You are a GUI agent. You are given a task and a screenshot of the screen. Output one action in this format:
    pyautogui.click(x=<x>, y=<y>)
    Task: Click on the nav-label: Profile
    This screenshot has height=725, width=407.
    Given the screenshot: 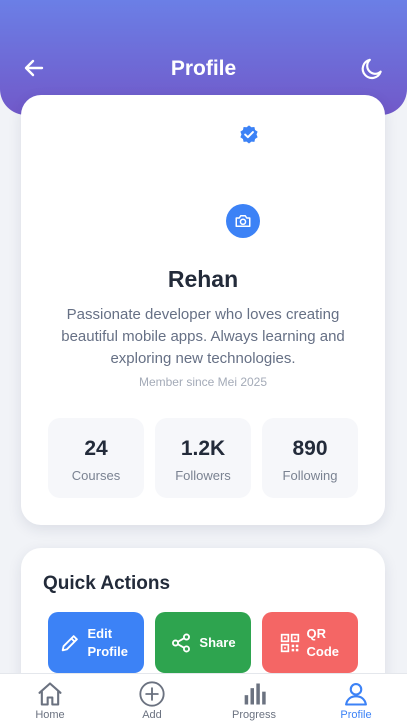 What is the action you would take?
    pyautogui.click(x=356, y=715)
    